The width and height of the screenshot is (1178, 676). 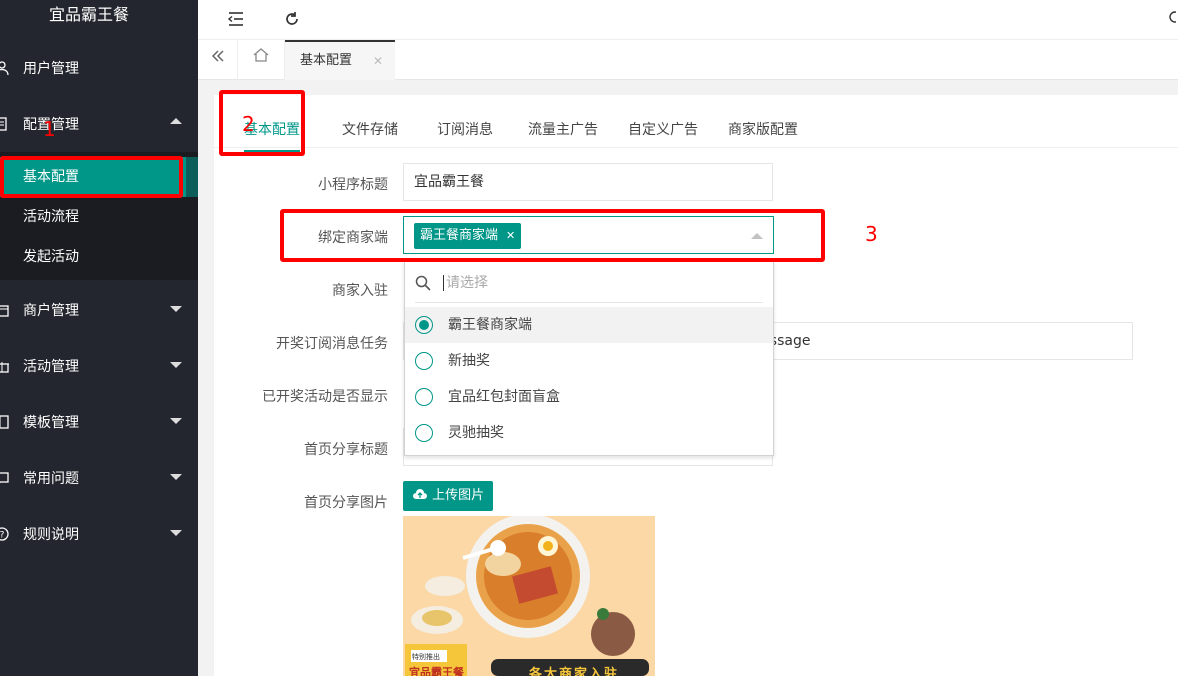 I want to click on noodle-bowl-image, so click(x=529, y=596).